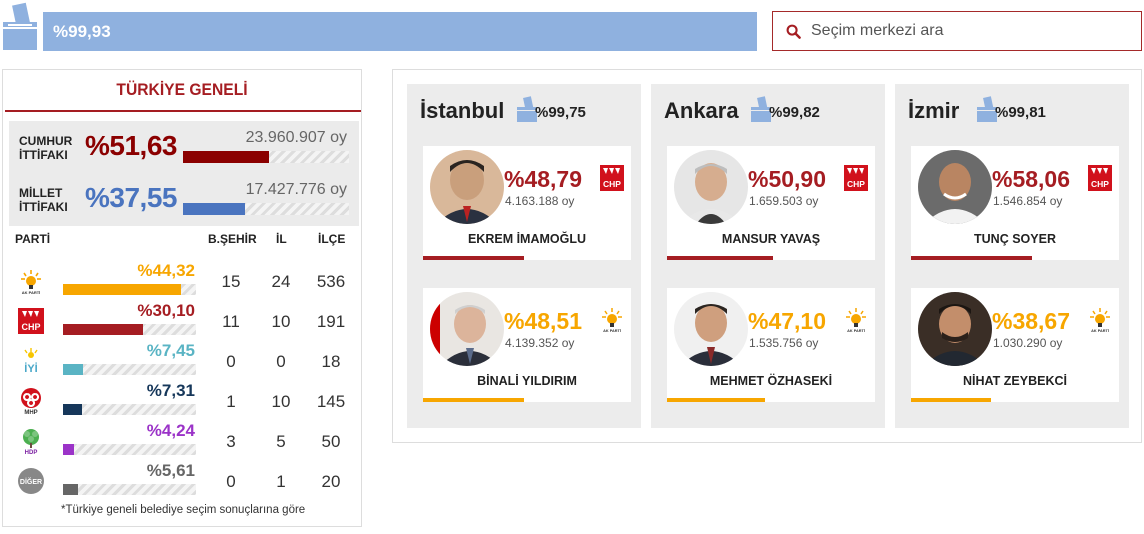  Describe the element at coordinates (787, 179) in the screenshot. I see `candidate-pct: %50,90` at that location.